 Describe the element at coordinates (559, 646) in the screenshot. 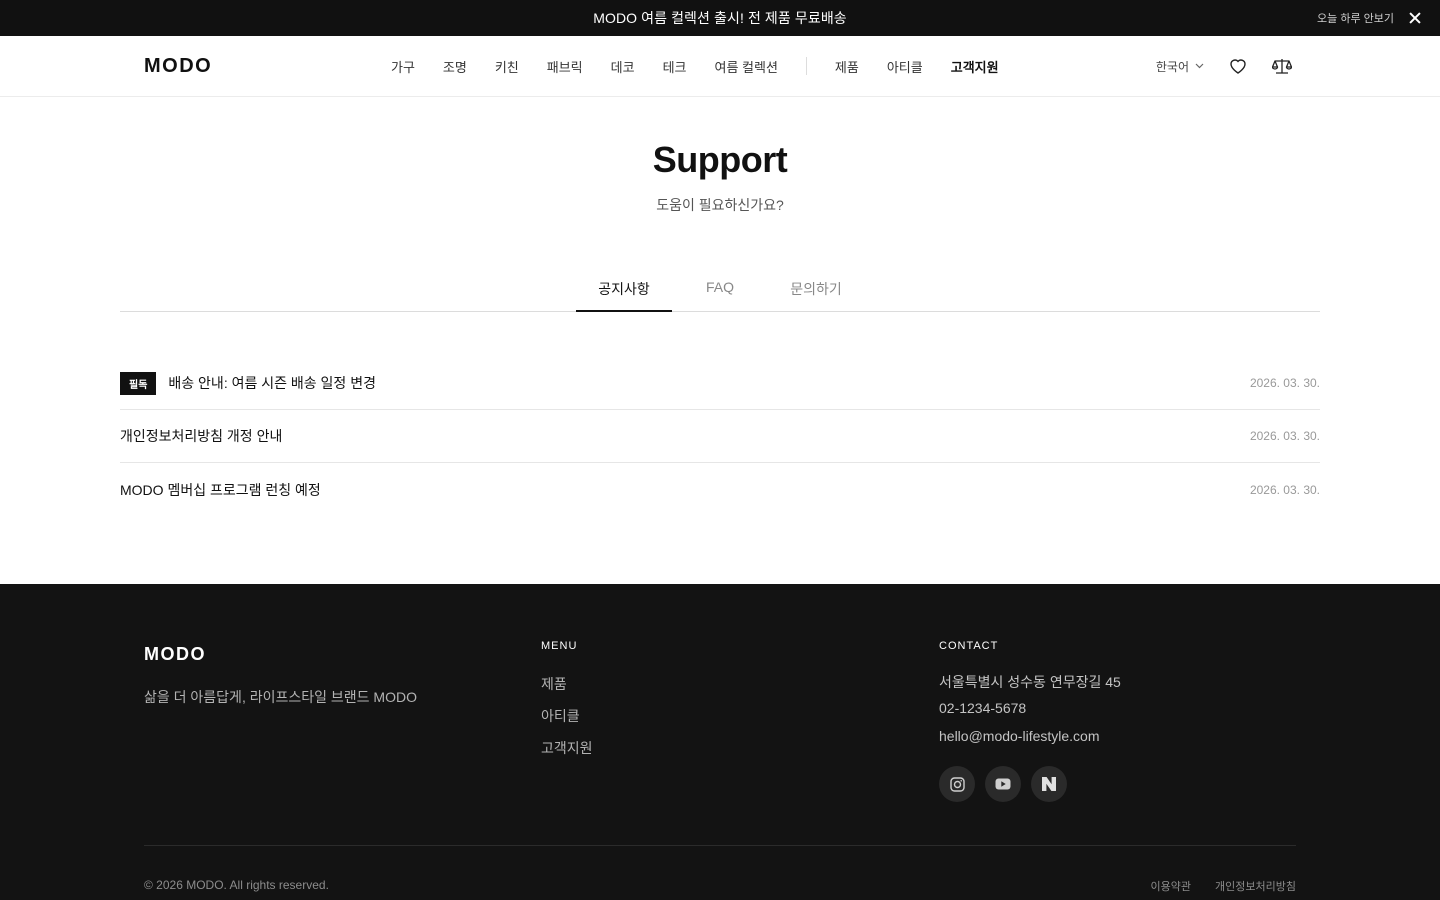

I see `footer-menu-heading: MENU` at that location.